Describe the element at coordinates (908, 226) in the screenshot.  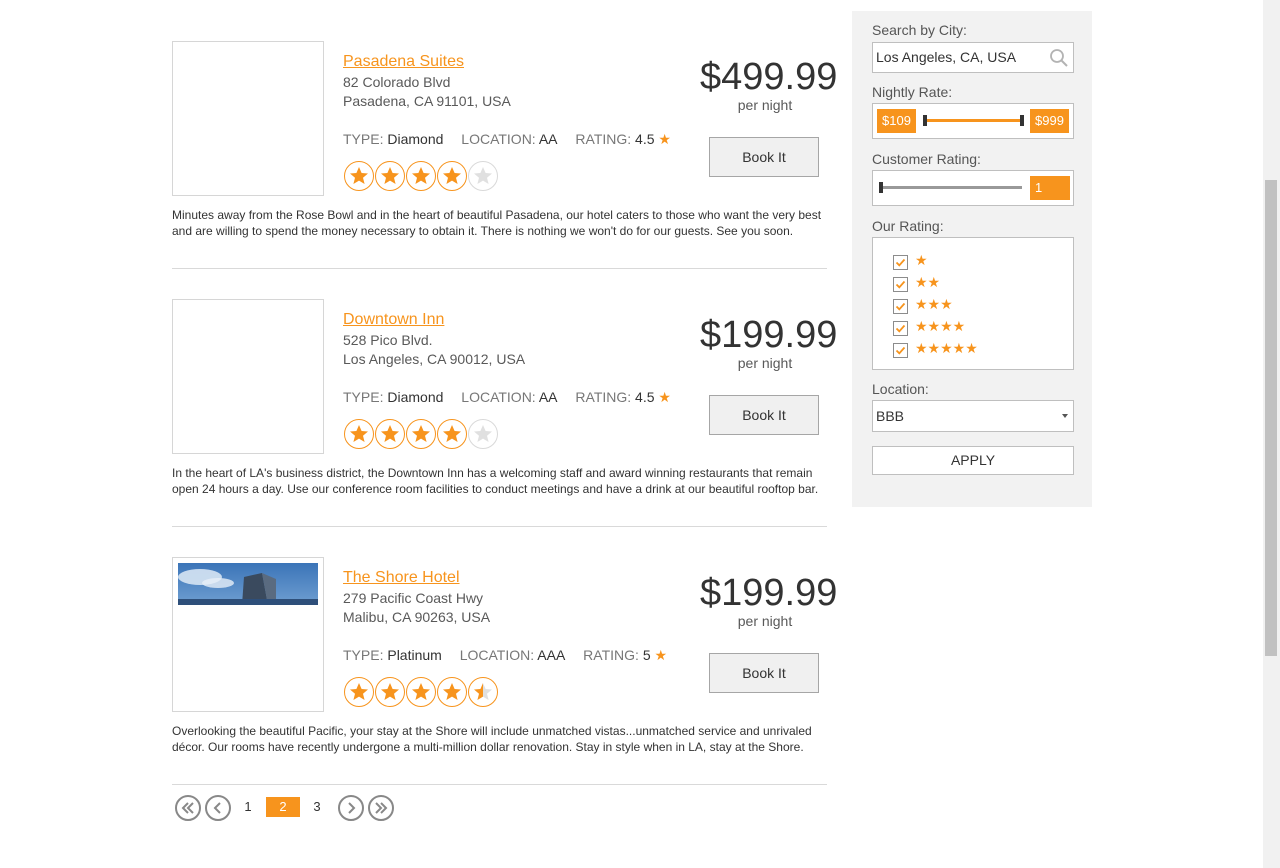
I see `our-rating-label: Our Rating:` at that location.